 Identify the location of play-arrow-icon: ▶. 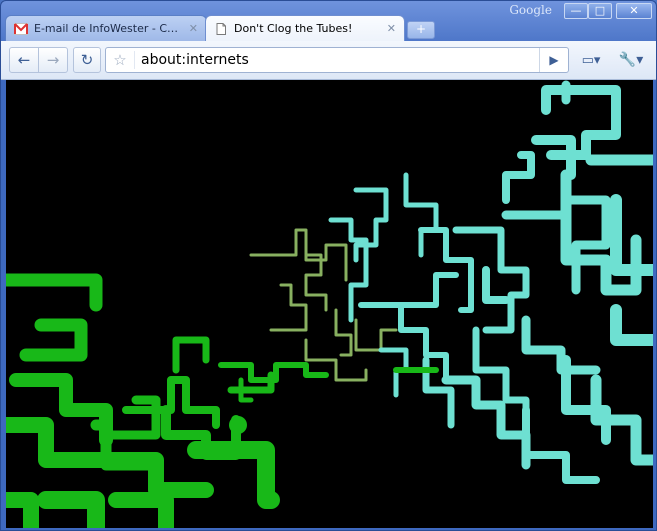
(554, 60).